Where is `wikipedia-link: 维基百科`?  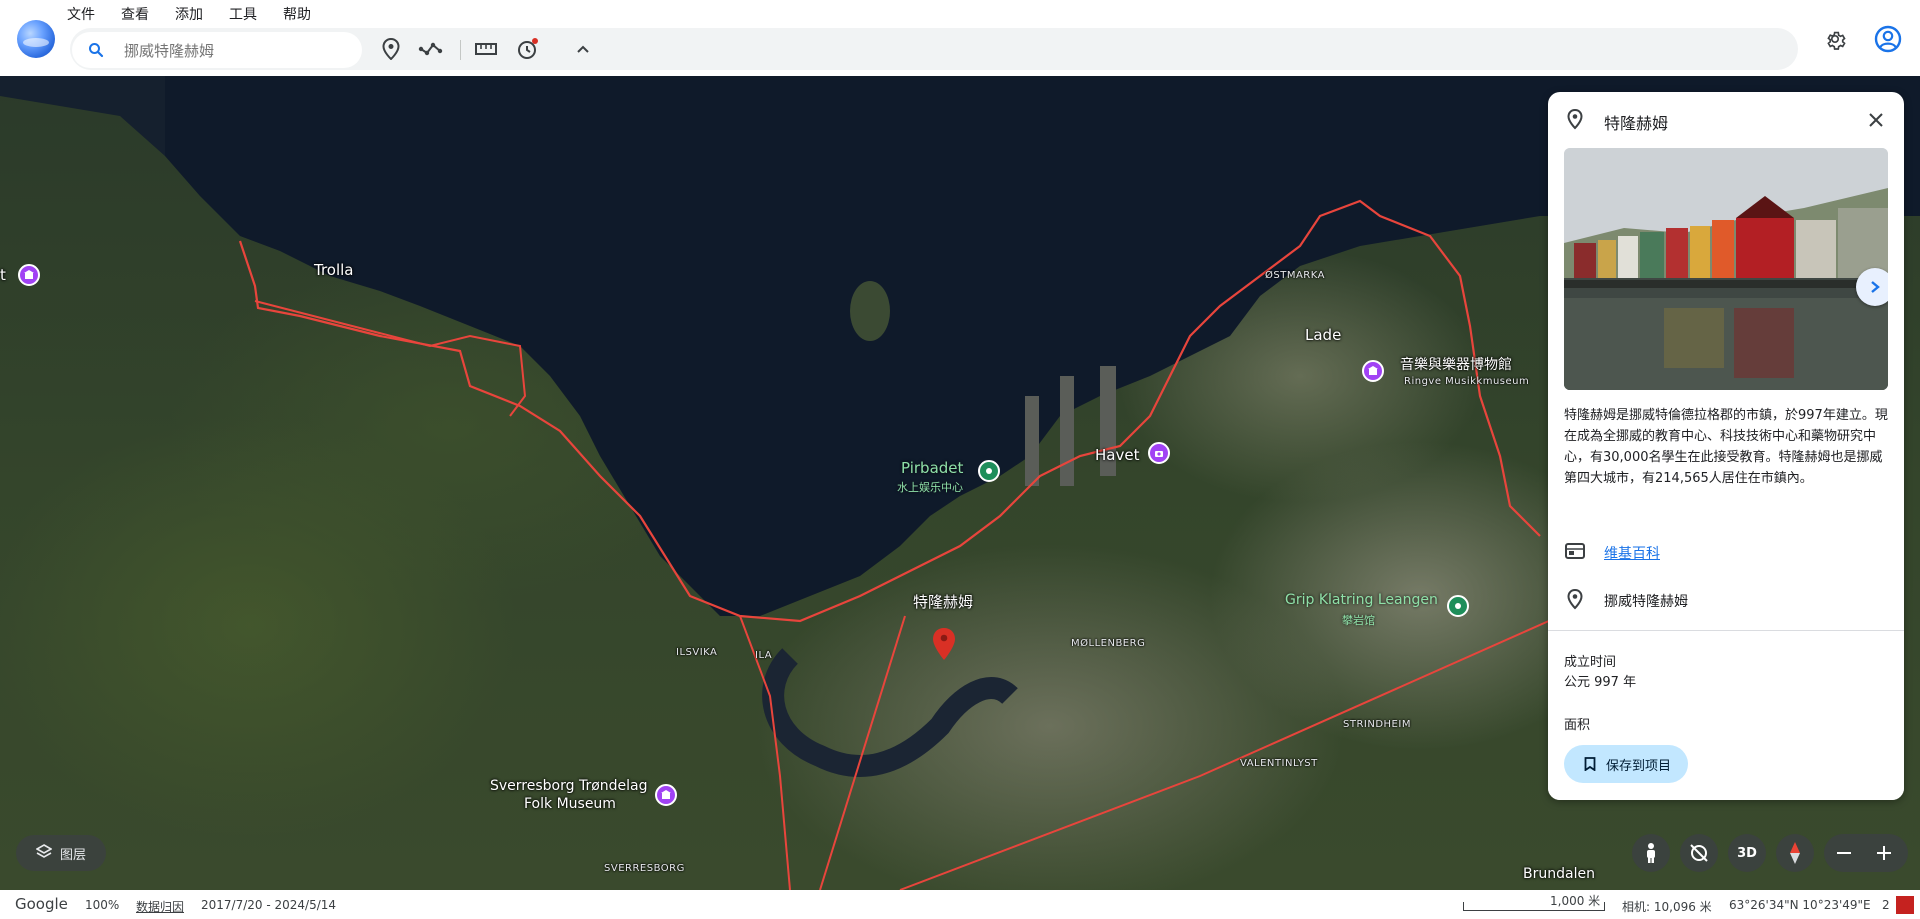 wikipedia-link: 维基百科 is located at coordinates (1632, 553).